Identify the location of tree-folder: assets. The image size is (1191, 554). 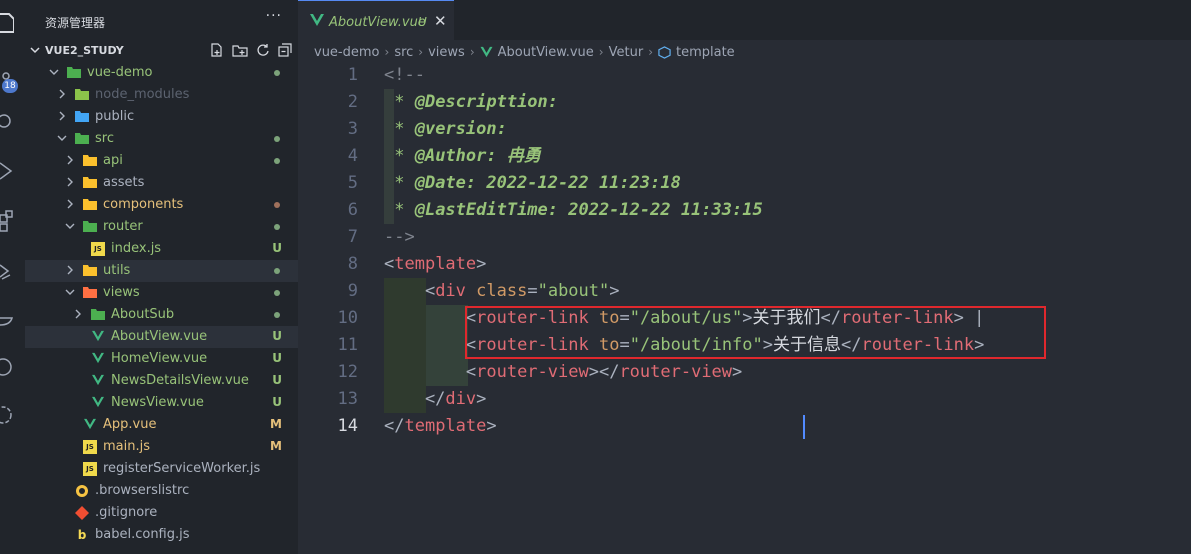
(161, 183).